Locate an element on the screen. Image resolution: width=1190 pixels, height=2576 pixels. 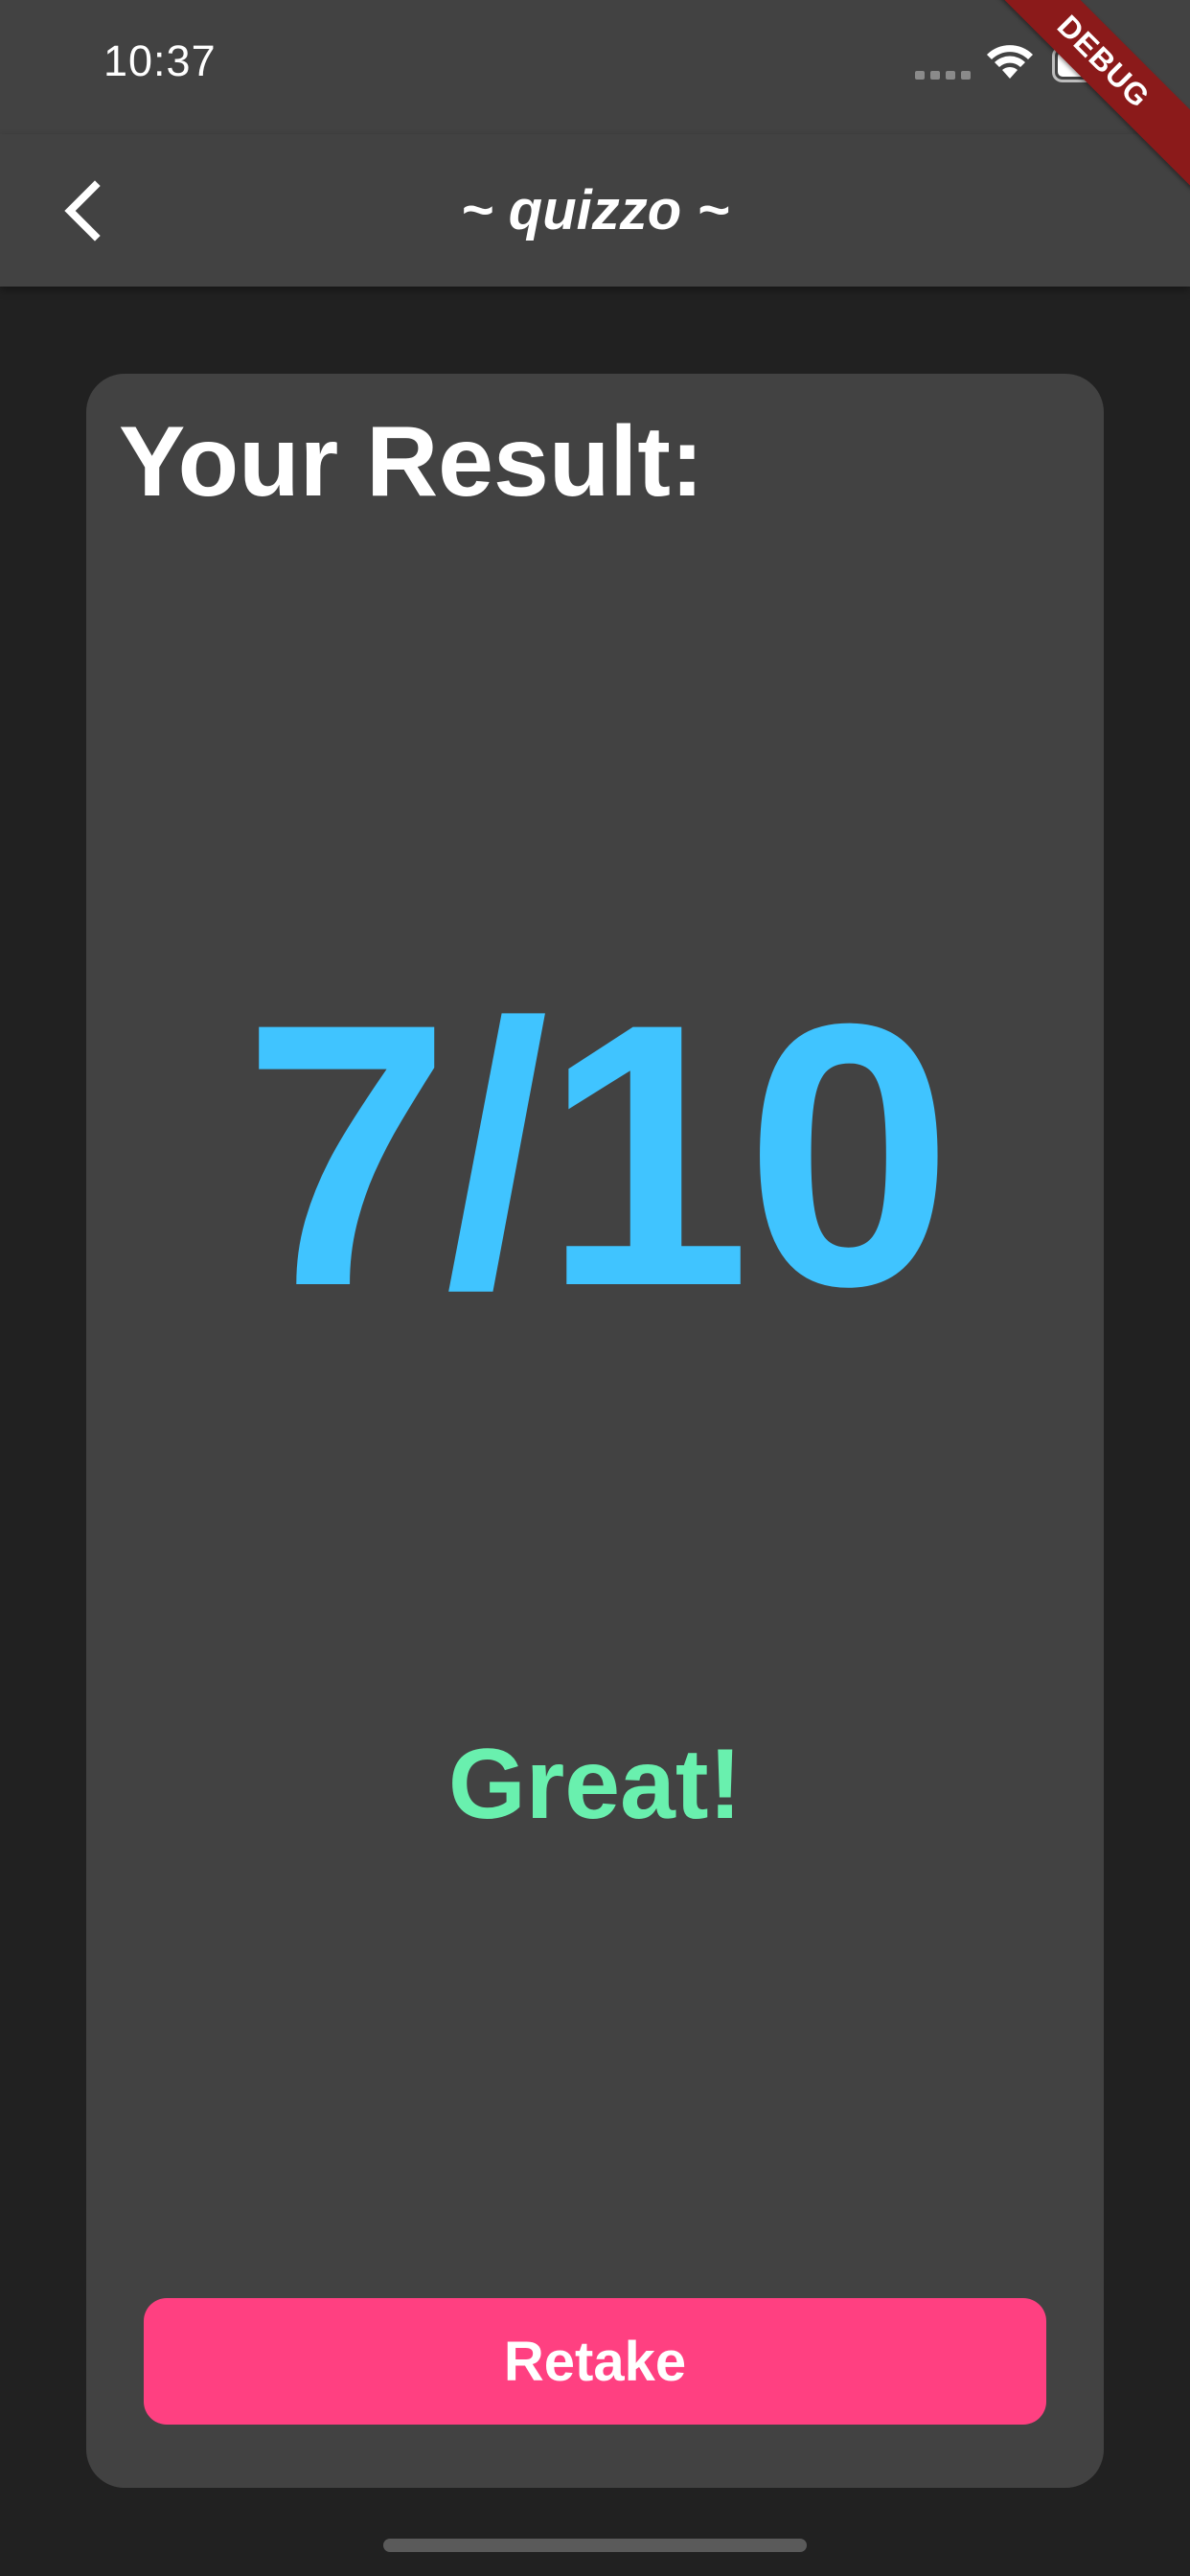
wifi-icon is located at coordinates (1010, 62).